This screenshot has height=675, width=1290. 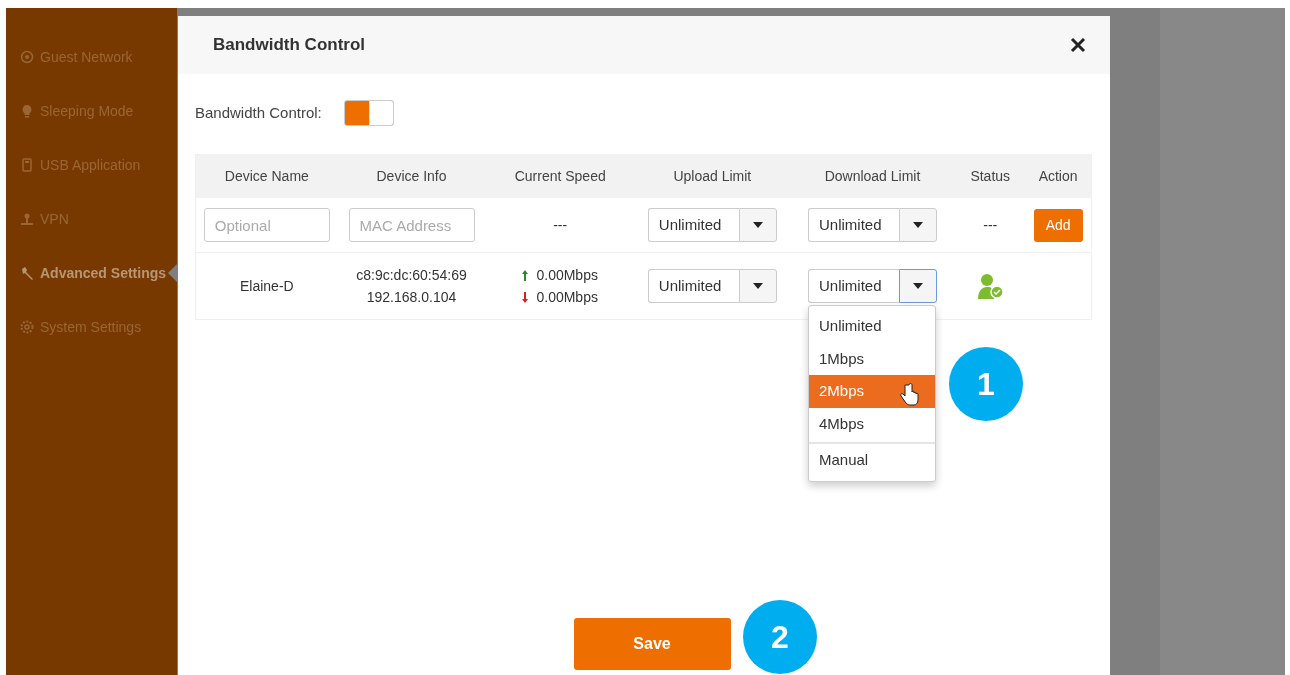 What do you see at coordinates (872, 423) in the screenshot?
I see `menu-option: 4Mbps` at bounding box center [872, 423].